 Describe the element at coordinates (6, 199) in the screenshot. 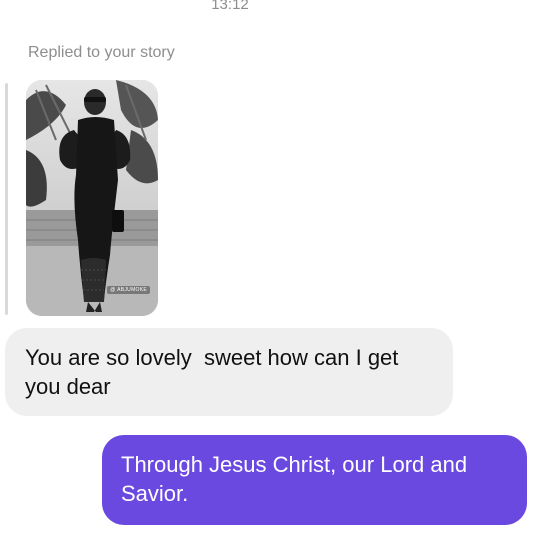

I see `reply-indicator-bar` at that location.